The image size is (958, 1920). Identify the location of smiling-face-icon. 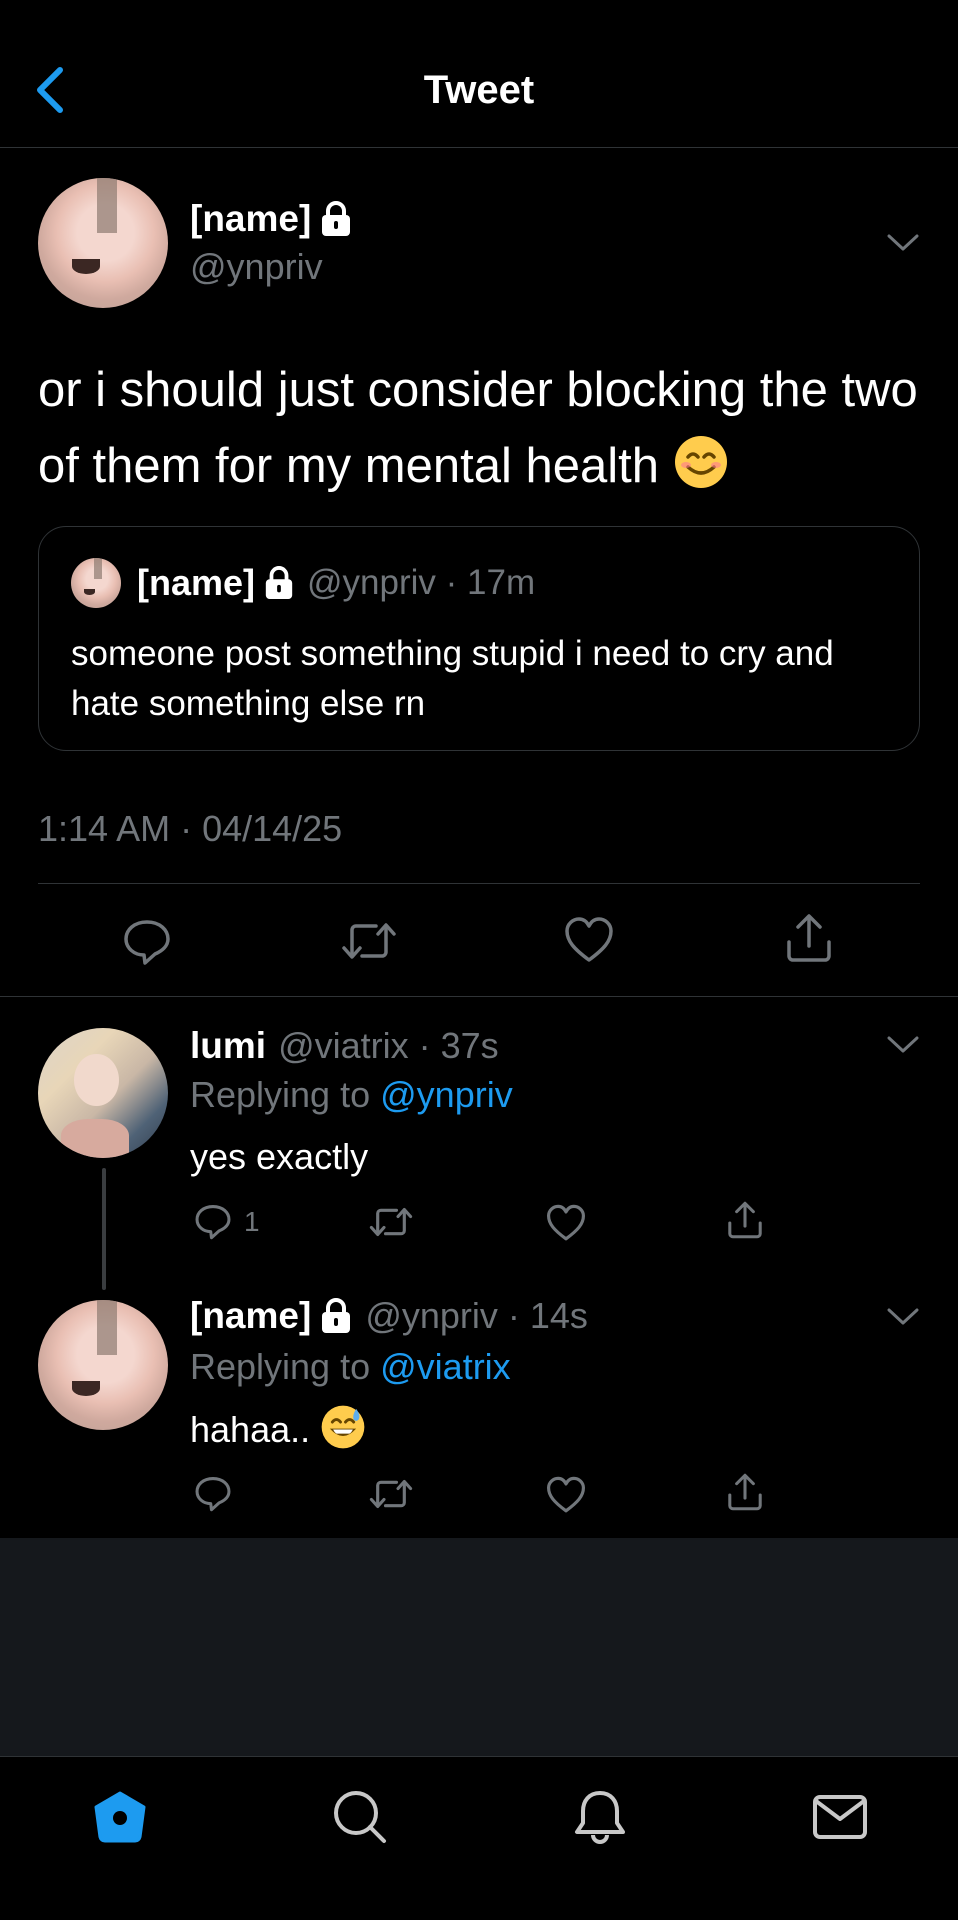
(701, 462).